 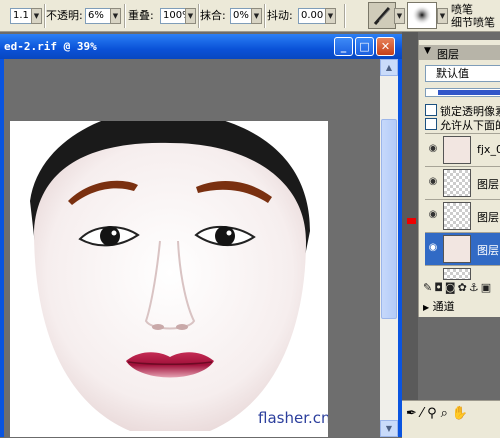 I want to click on brush-variant-button, so click(x=422, y=15).